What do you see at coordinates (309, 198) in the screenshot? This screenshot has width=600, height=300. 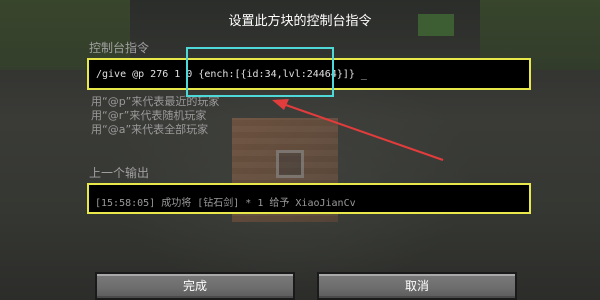 I see `previous-output-field: [15:58:05] 成功将 [钻石剑] * 1 给予 XiaoJianCv` at bounding box center [309, 198].